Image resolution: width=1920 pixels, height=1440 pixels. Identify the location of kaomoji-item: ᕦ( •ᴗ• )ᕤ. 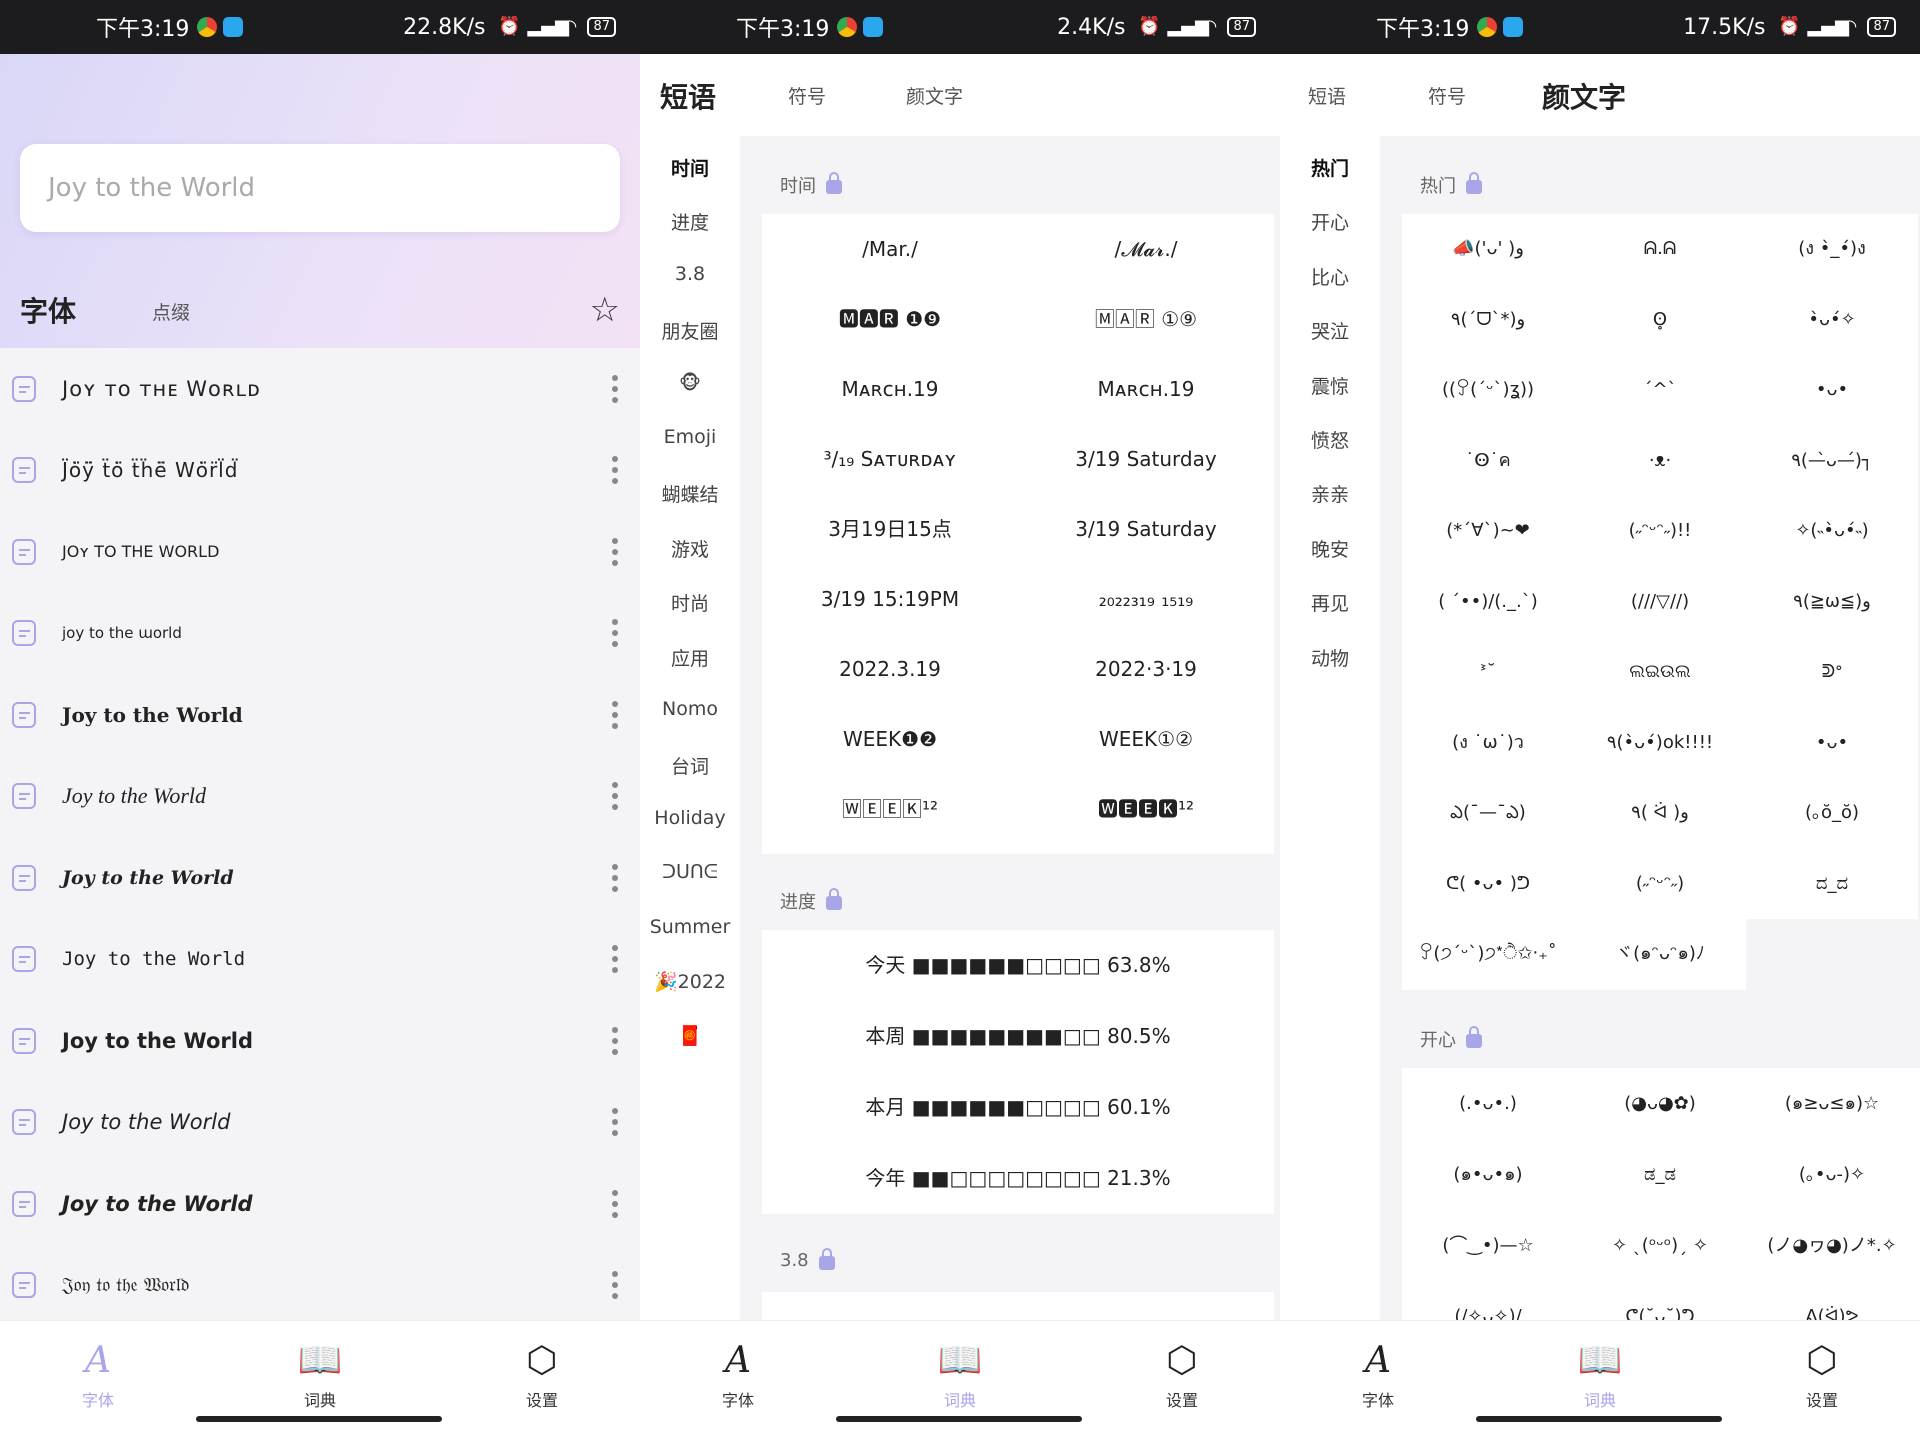
(1488, 883).